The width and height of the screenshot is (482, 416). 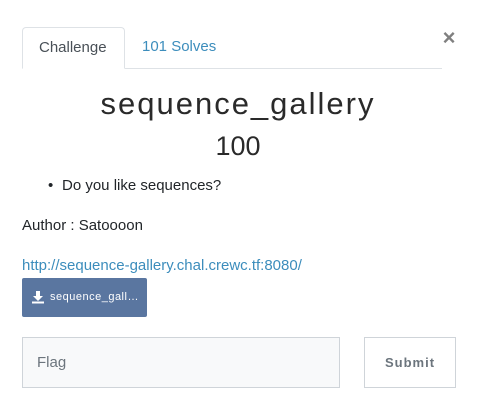 What do you see at coordinates (238, 146) in the screenshot?
I see `challenge-points: 100` at bounding box center [238, 146].